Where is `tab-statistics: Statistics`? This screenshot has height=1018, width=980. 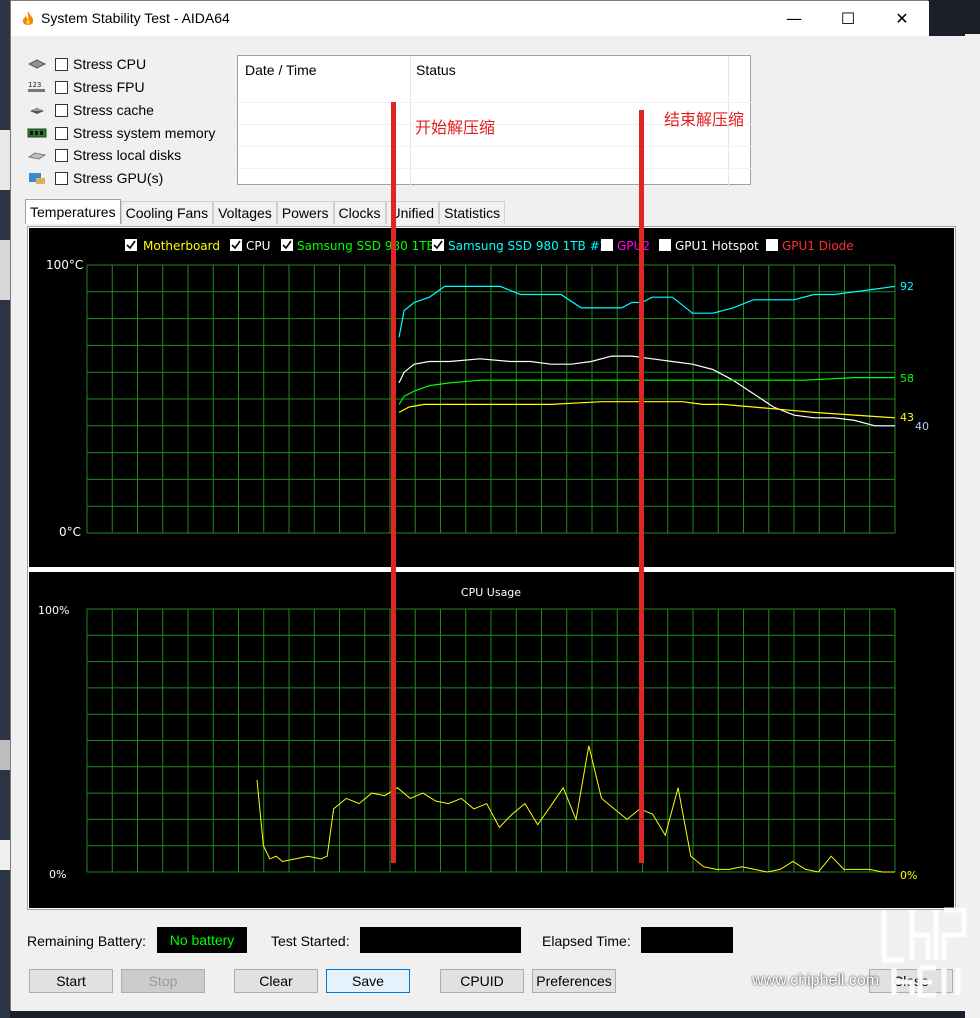
tab-statistics: Statistics is located at coordinates (472, 212).